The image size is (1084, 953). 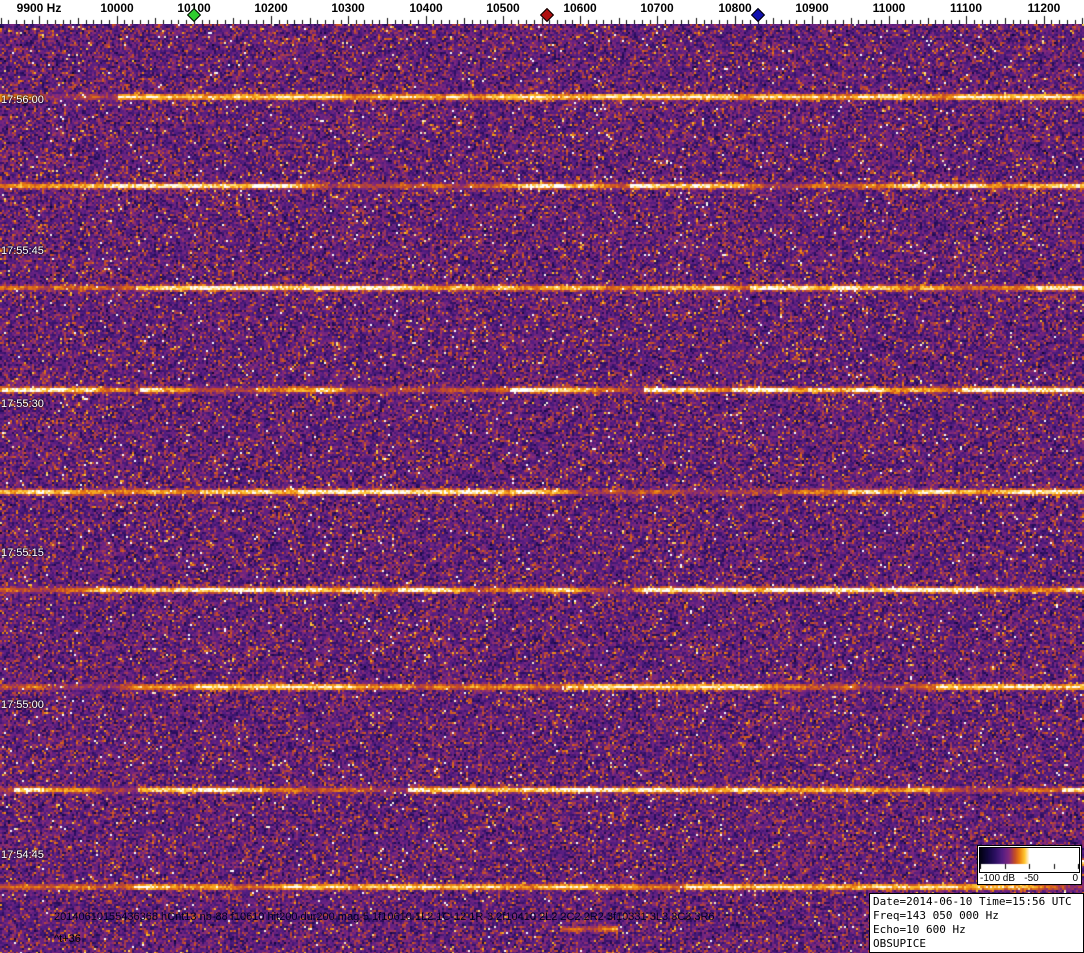 What do you see at coordinates (972, 901) in the screenshot?
I see `info-date-time: Date=2014-06-10 Time=15:56 UTC` at bounding box center [972, 901].